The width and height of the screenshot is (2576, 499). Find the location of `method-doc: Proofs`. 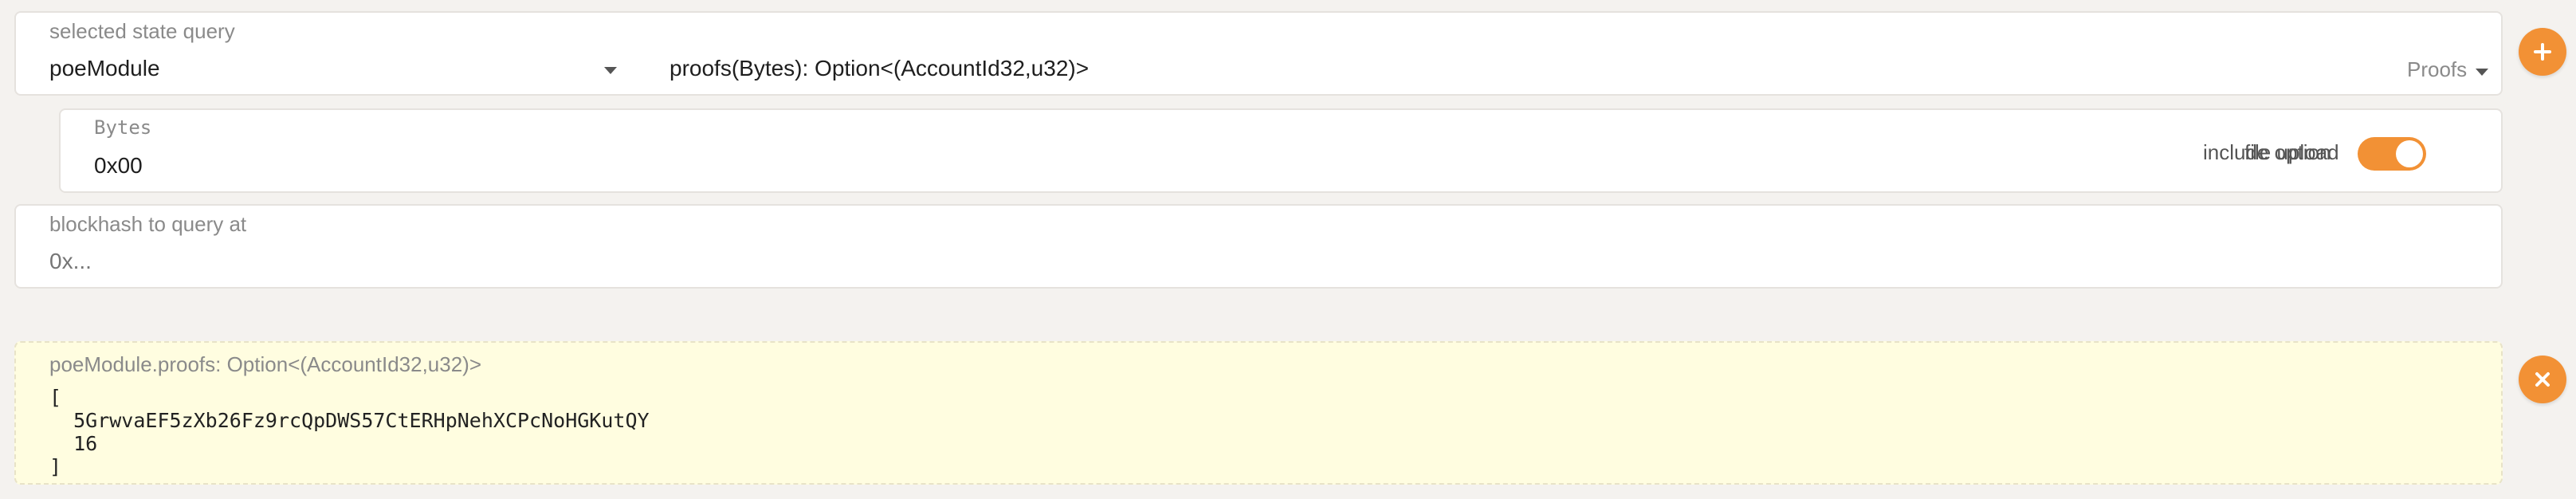

method-doc: Proofs is located at coordinates (2437, 69).